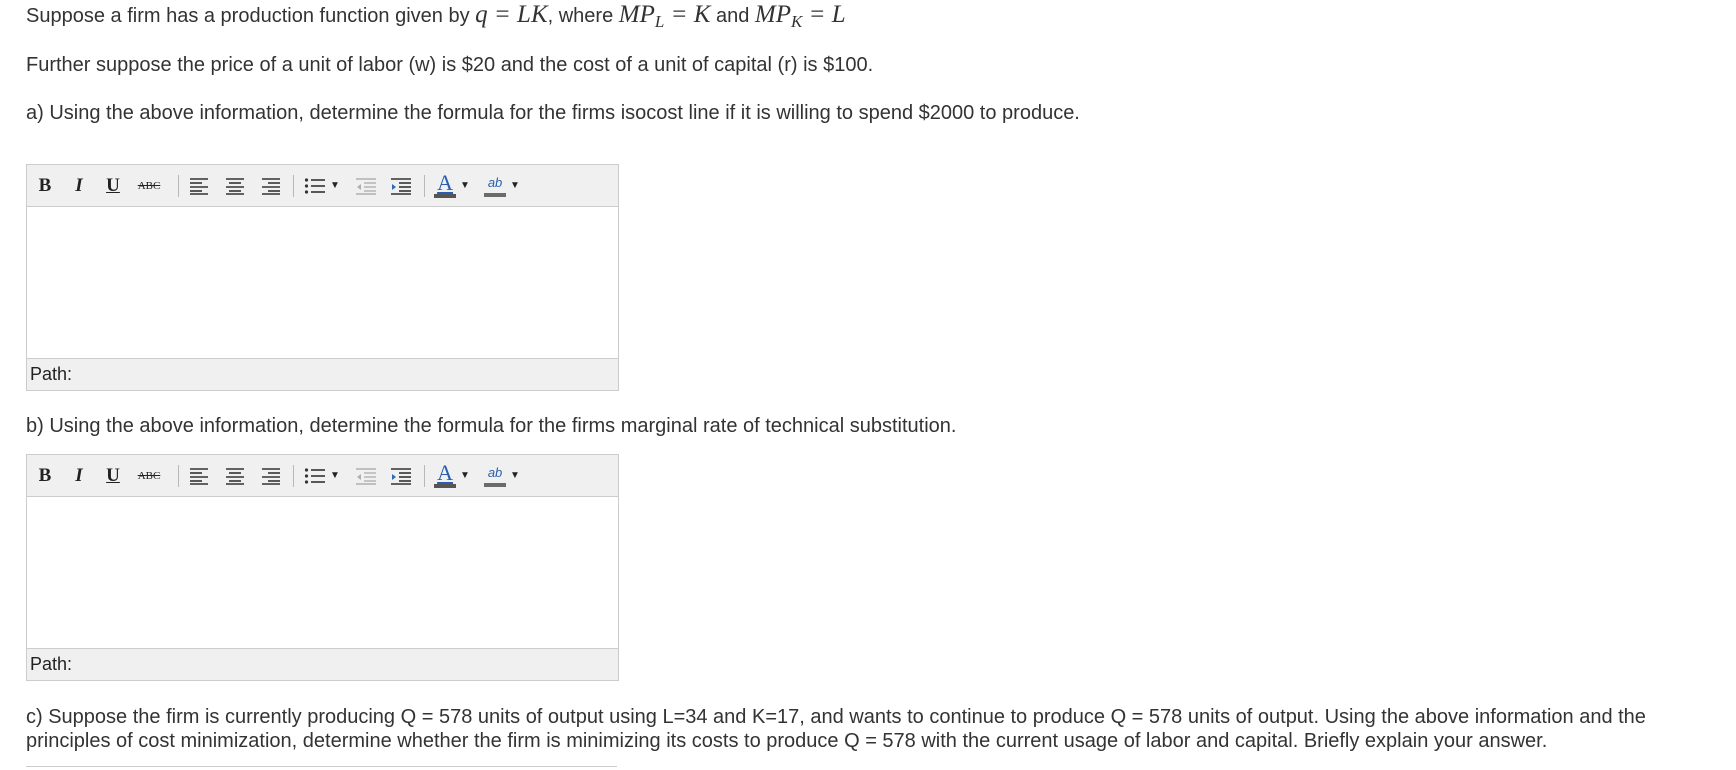 This screenshot has width=1736, height=770. Describe the element at coordinates (511, 14) in the screenshot. I see `production-function-formula: q = LK` at that location.